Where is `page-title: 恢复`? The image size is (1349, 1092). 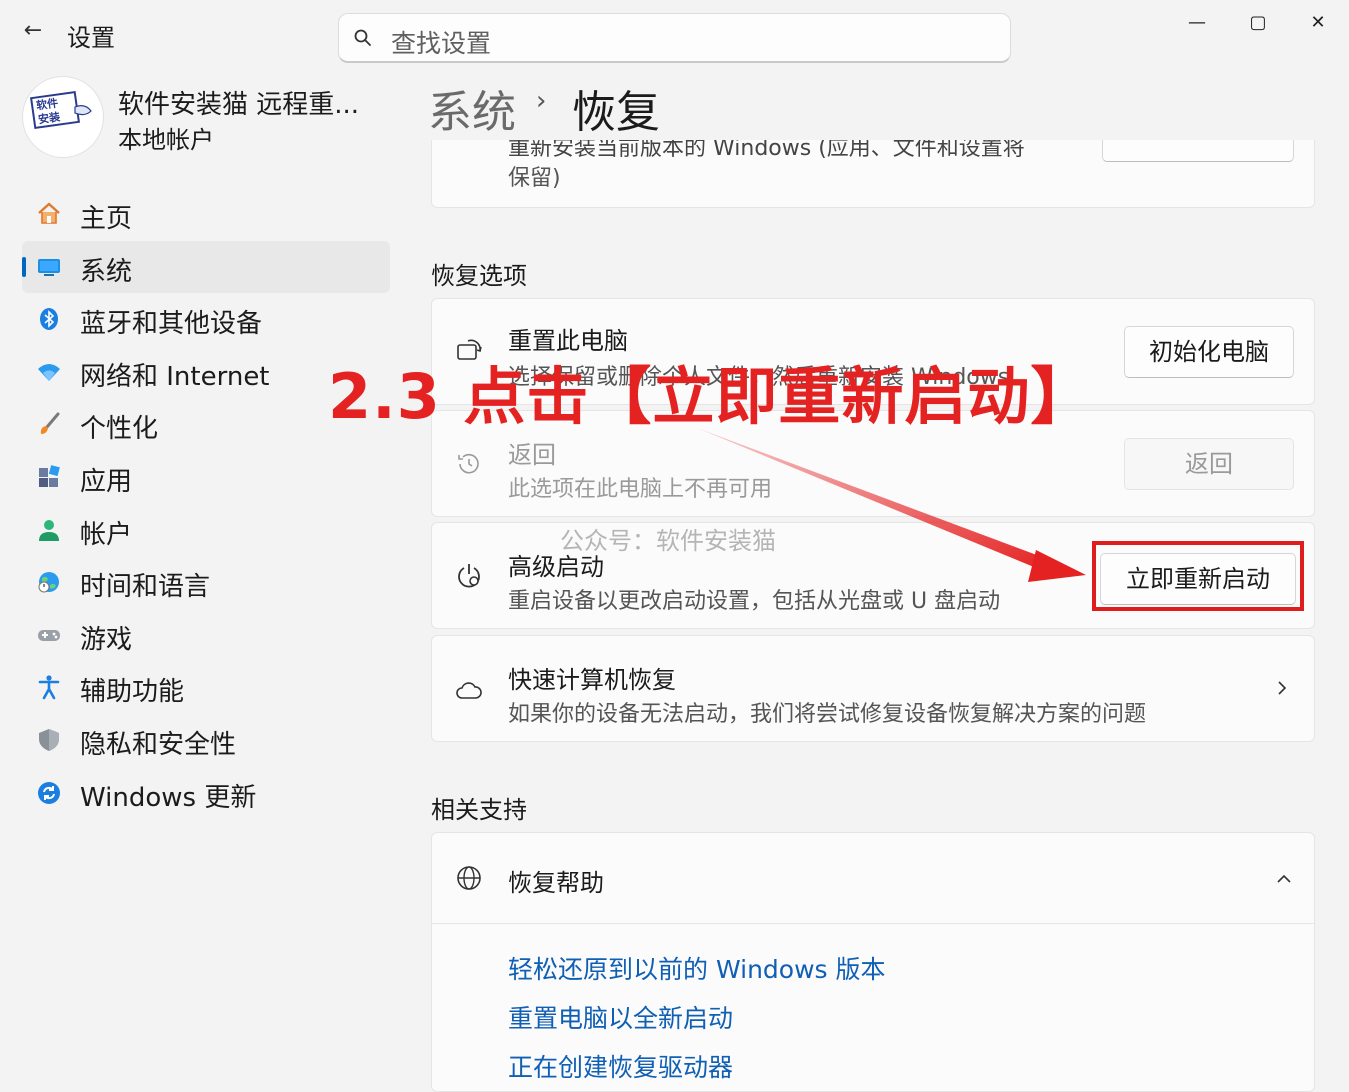 page-title: 恢复 is located at coordinates (616, 112).